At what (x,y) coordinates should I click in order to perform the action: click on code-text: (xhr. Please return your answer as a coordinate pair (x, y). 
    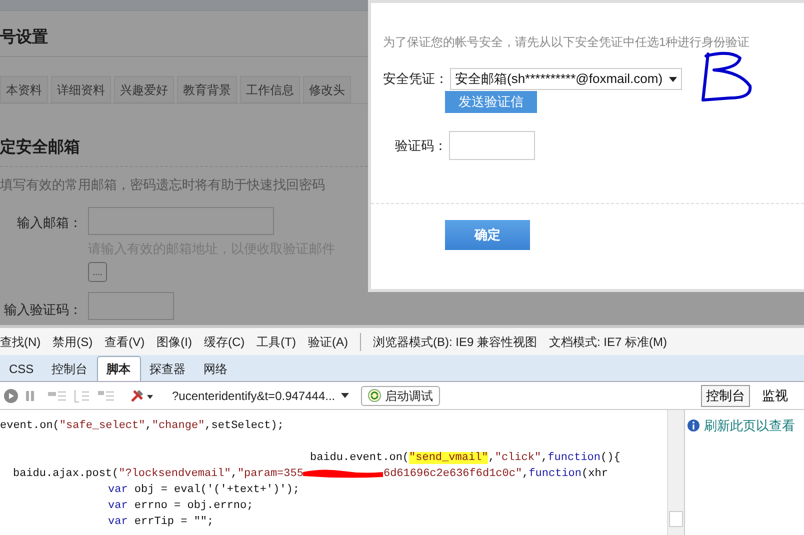
    Looking at the image, I should click on (595, 474).